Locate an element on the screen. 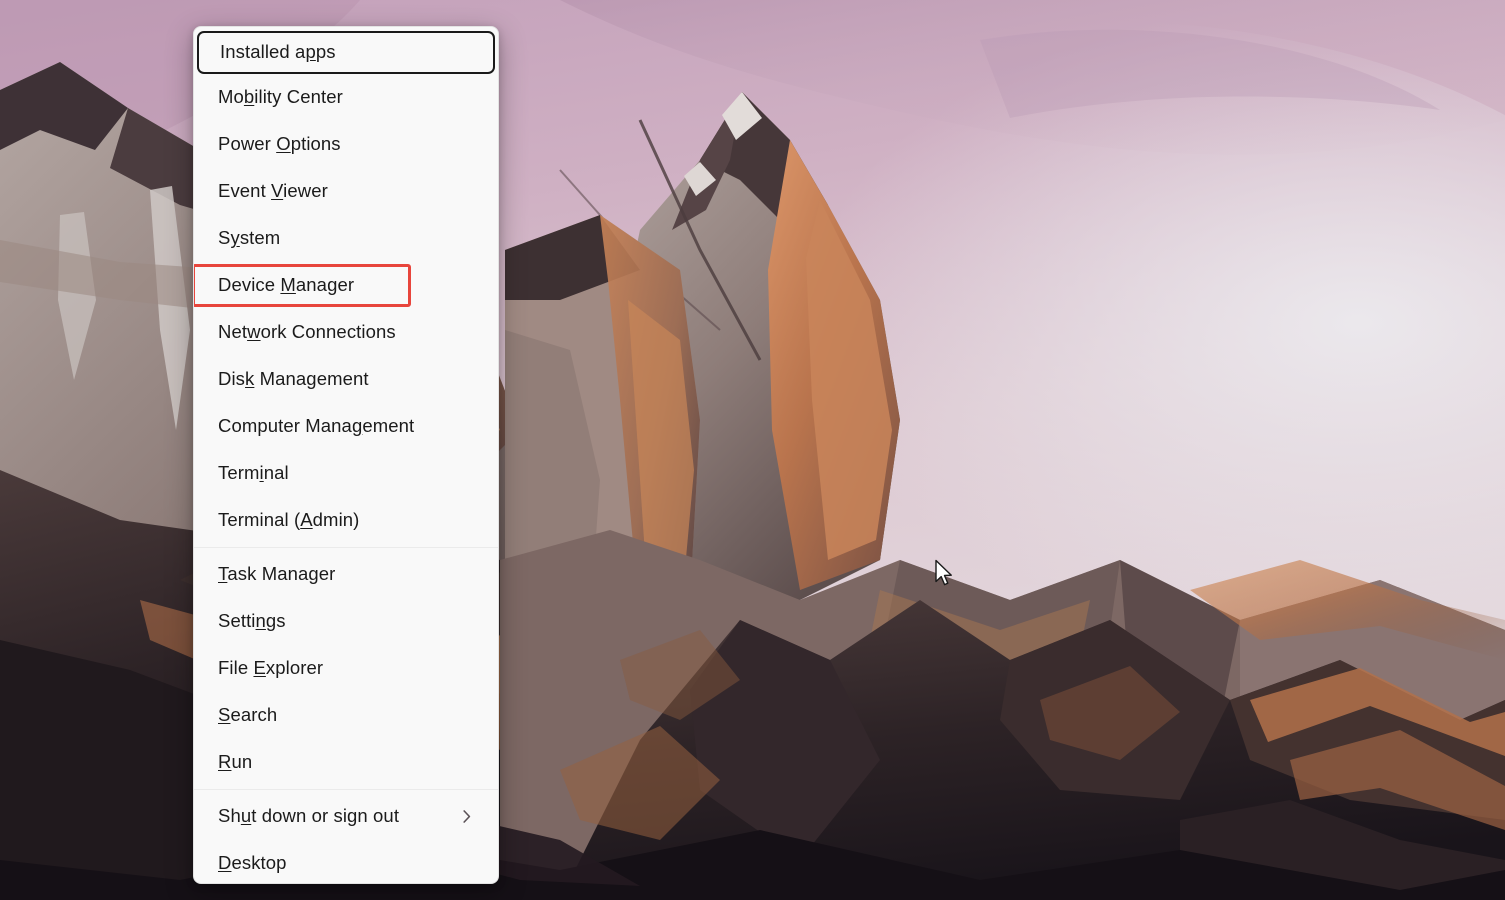 The width and height of the screenshot is (1505, 900). menu-item-system: System is located at coordinates (346, 238).